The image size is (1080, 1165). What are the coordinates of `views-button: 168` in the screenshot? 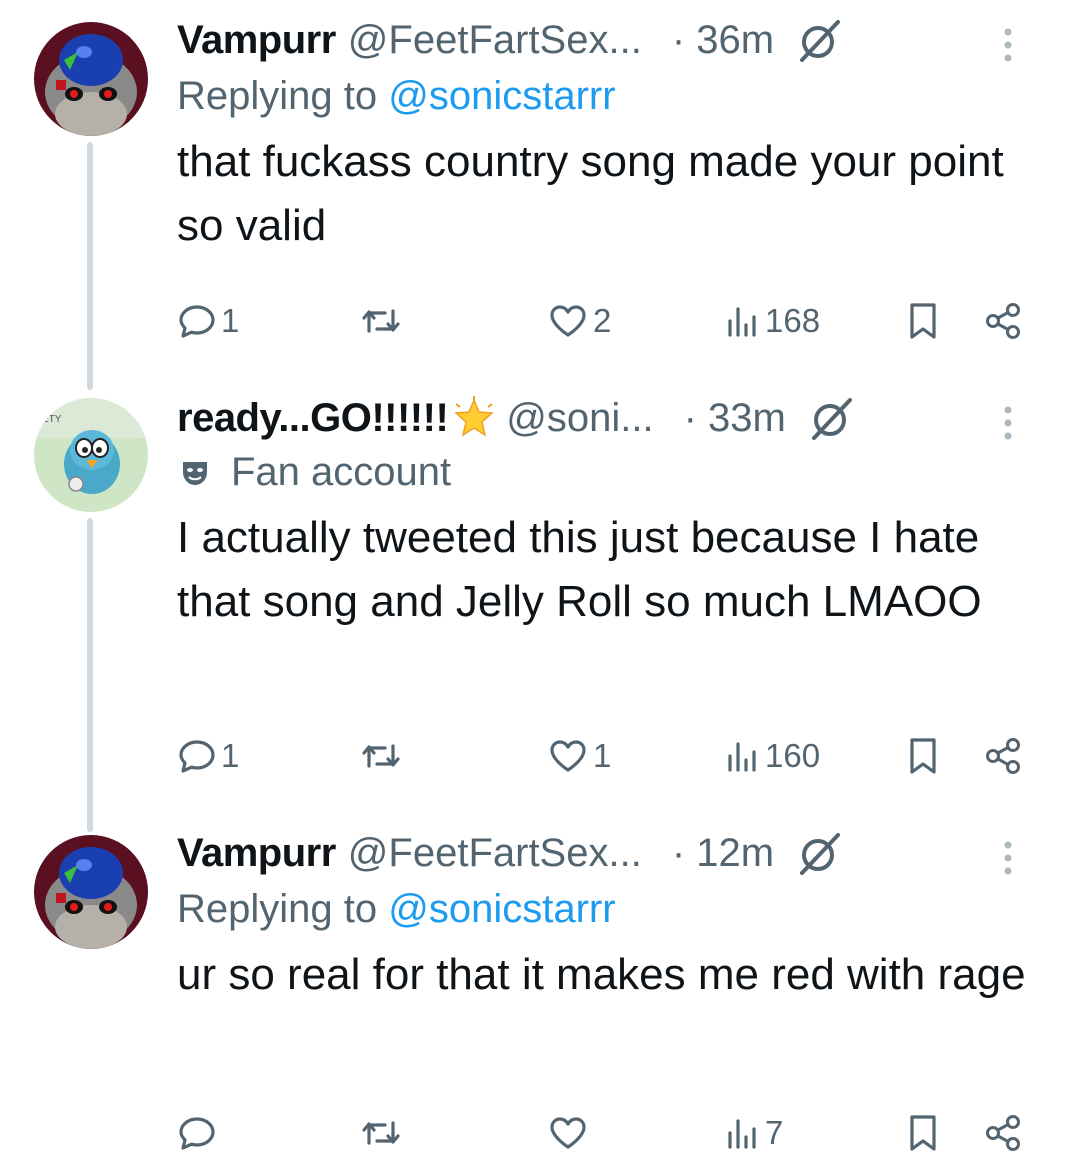 It's located at (772, 321).